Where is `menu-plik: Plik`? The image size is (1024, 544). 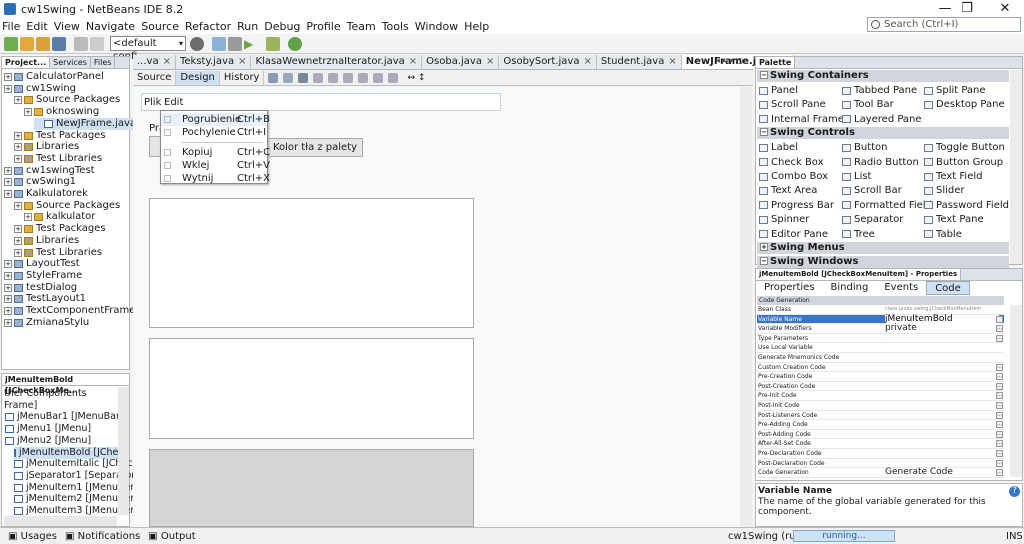 menu-plik: Plik is located at coordinates (152, 102).